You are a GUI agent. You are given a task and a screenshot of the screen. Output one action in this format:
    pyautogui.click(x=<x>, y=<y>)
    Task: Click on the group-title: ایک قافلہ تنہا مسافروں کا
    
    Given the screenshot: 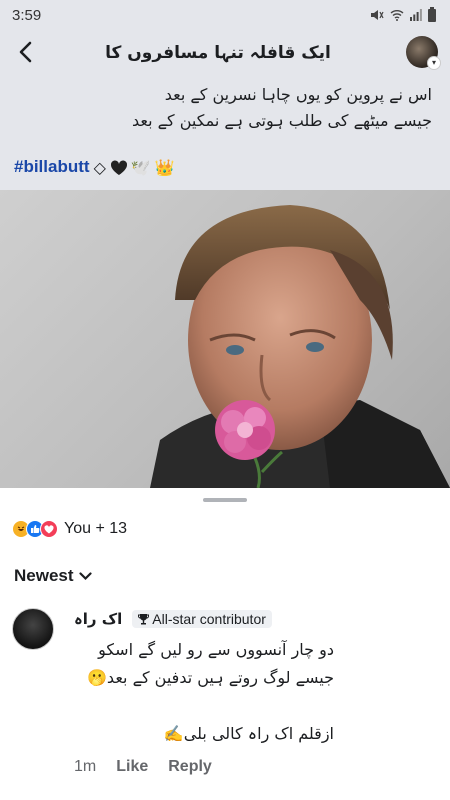 What is the action you would take?
    pyautogui.click(x=227, y=52)
    